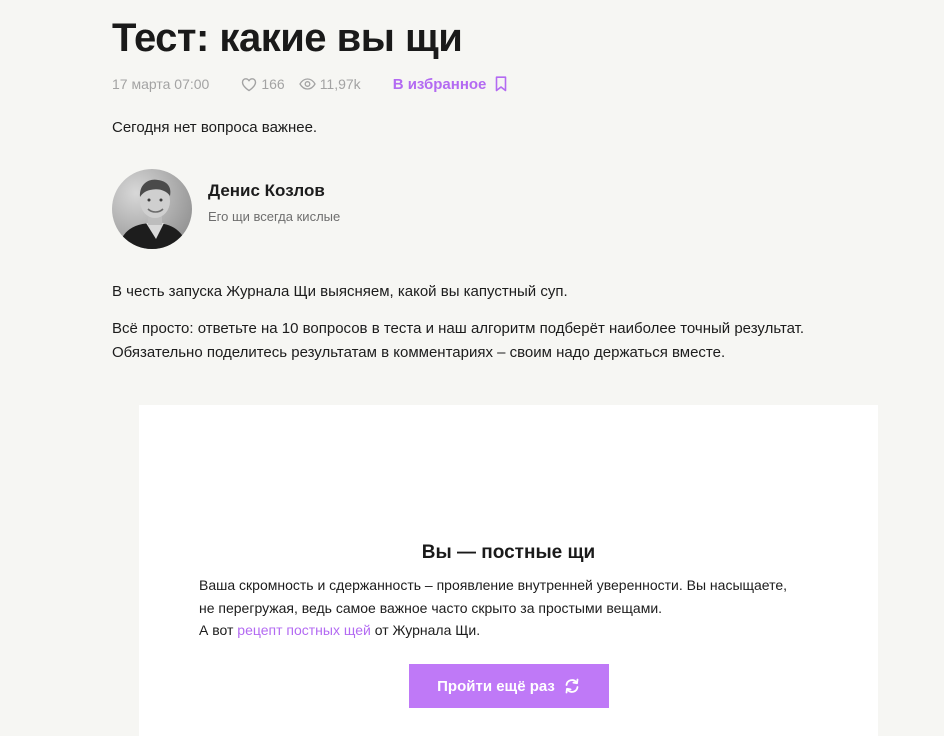  I want to click on page-title: Тест: какие вы щи, so click(287, 38).